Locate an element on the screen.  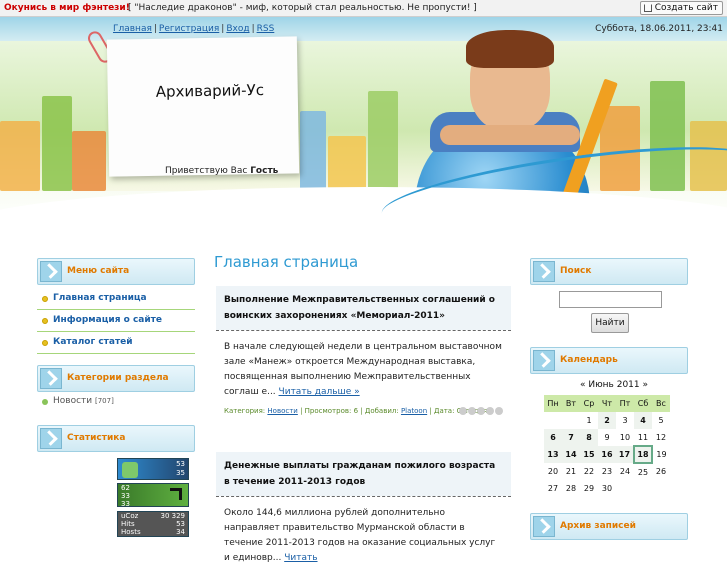
calendar-weekday: Чт is located at coordinates (607, 403).